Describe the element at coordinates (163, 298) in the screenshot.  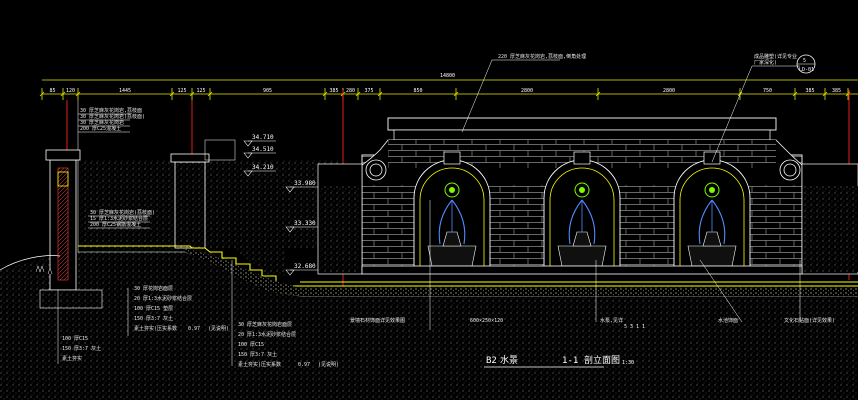
I see `note-stair-2: 20 厚1:3水泥砂浆结合层` at that location.